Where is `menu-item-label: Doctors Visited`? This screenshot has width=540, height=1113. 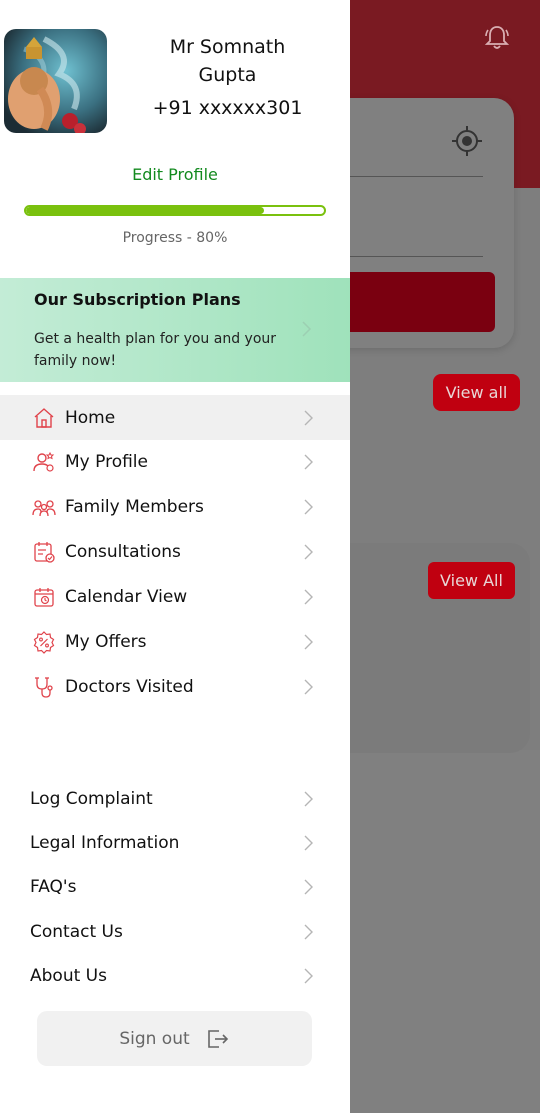
menu-item-label: Doctors Visited is located at coordinates (129, 686).